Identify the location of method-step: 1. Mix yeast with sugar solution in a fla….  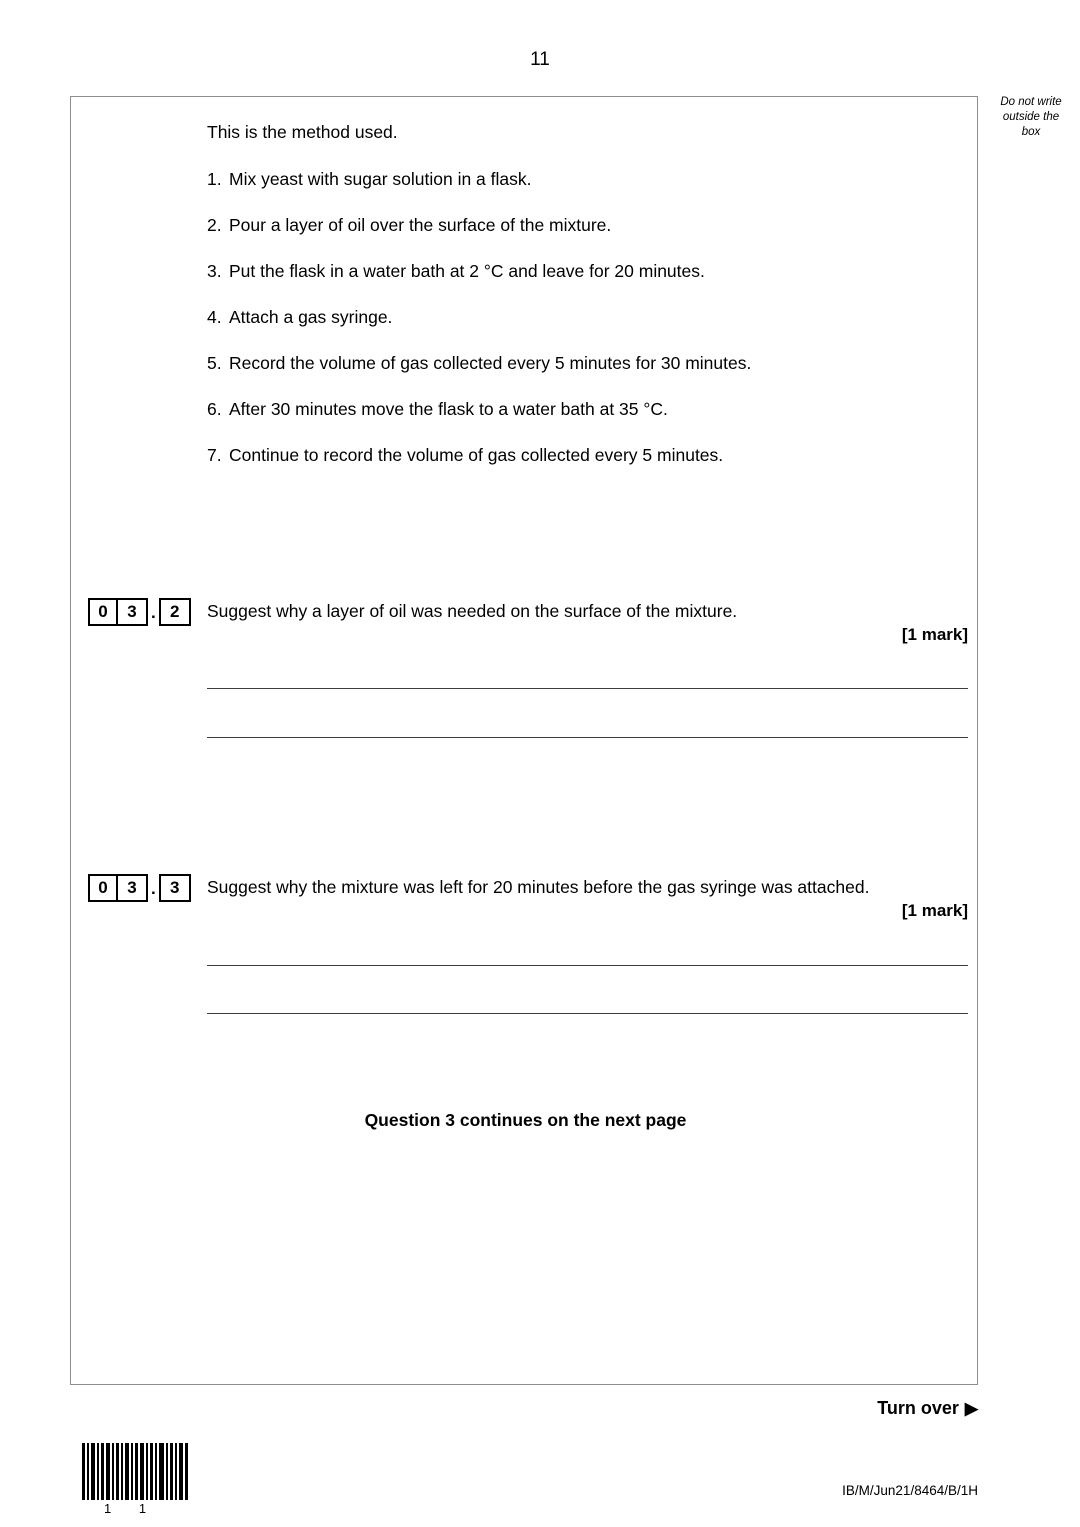
(592, 191).